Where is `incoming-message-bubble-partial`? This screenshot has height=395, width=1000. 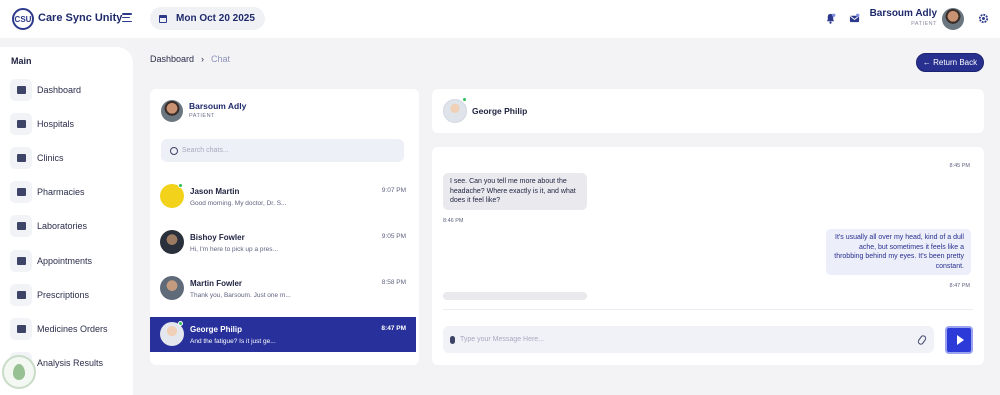 incoming-message-bubble-partial is located at coordinates (515, 296).